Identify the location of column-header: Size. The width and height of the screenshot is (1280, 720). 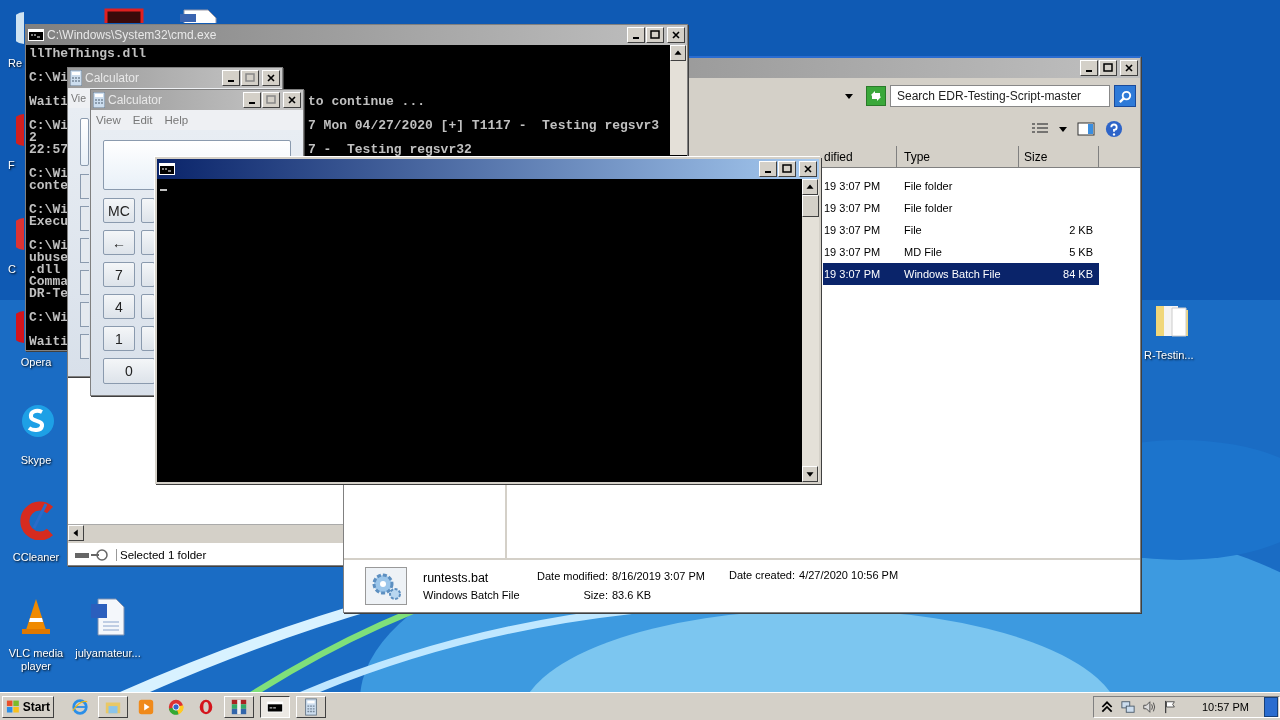
(1059, 156).